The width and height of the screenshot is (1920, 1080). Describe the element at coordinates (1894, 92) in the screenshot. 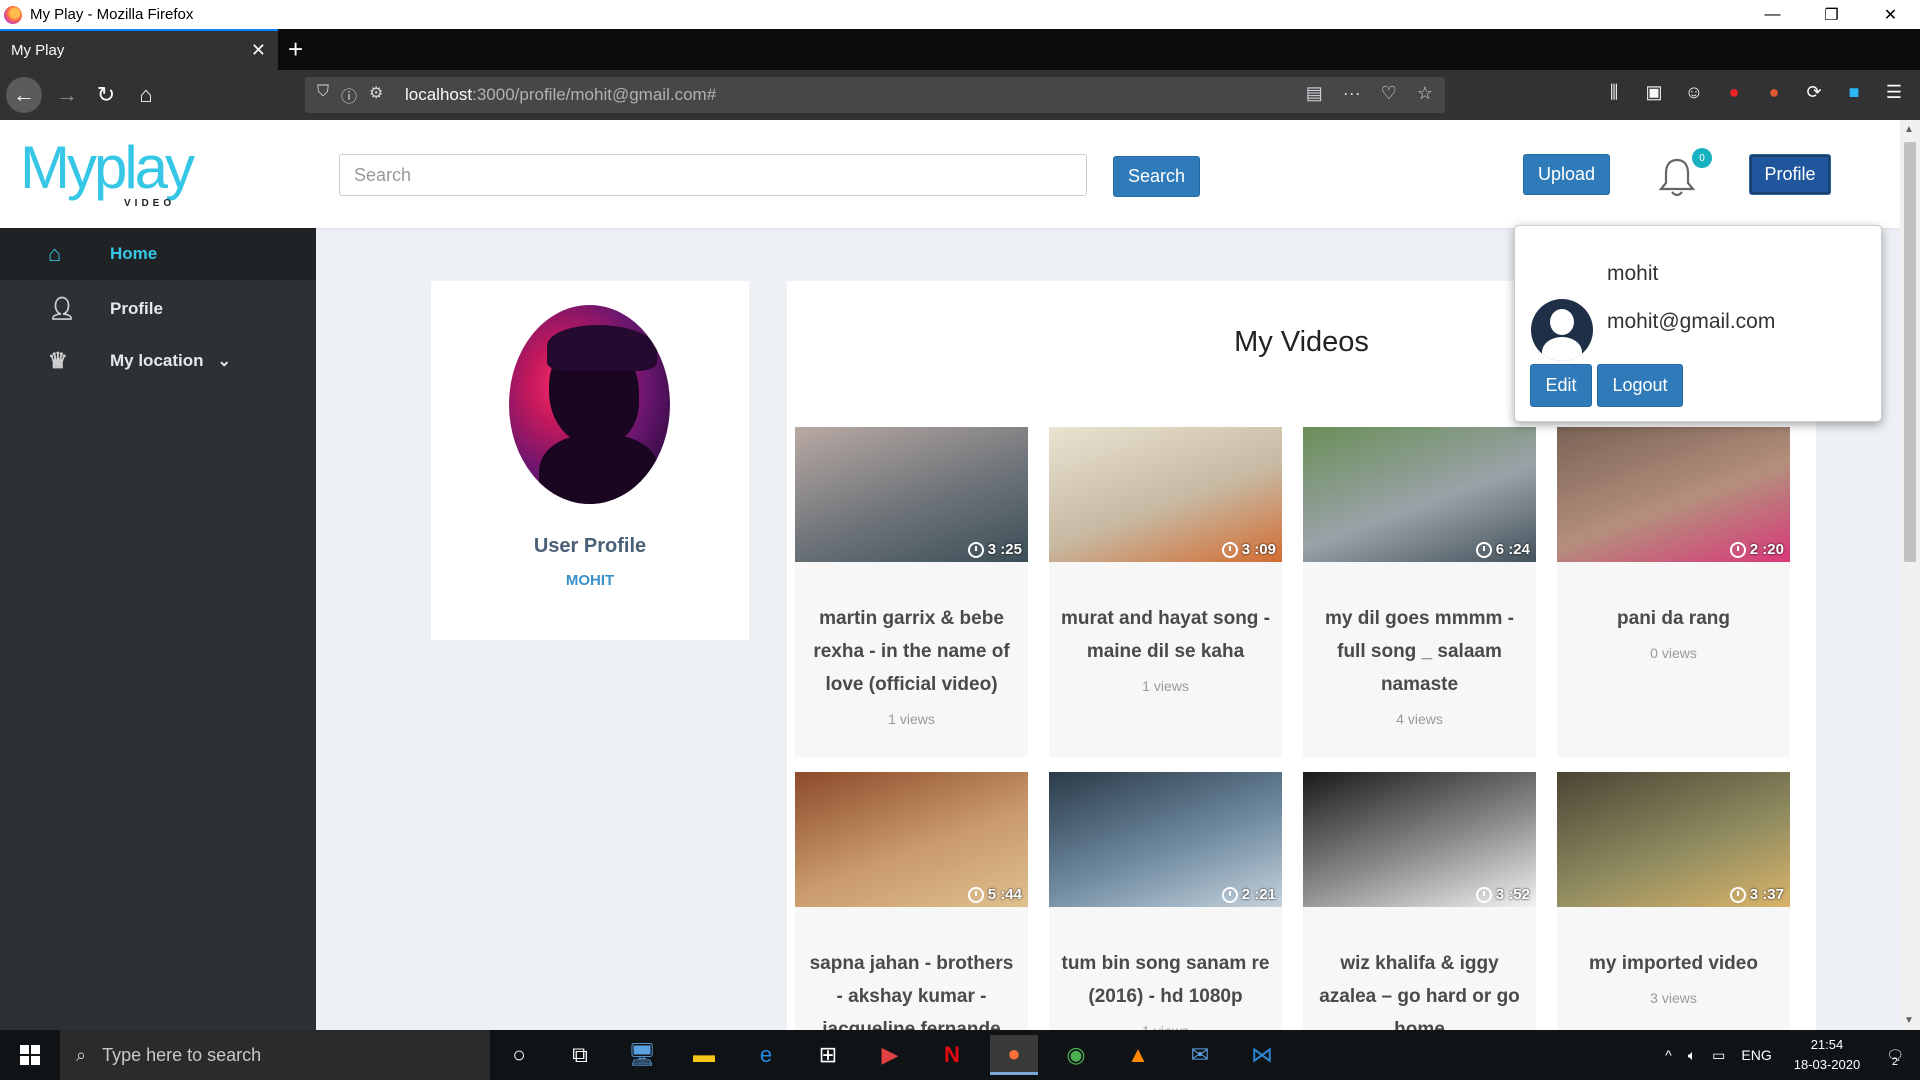

I see `hamburger-menu-icon: ☰` at that location.